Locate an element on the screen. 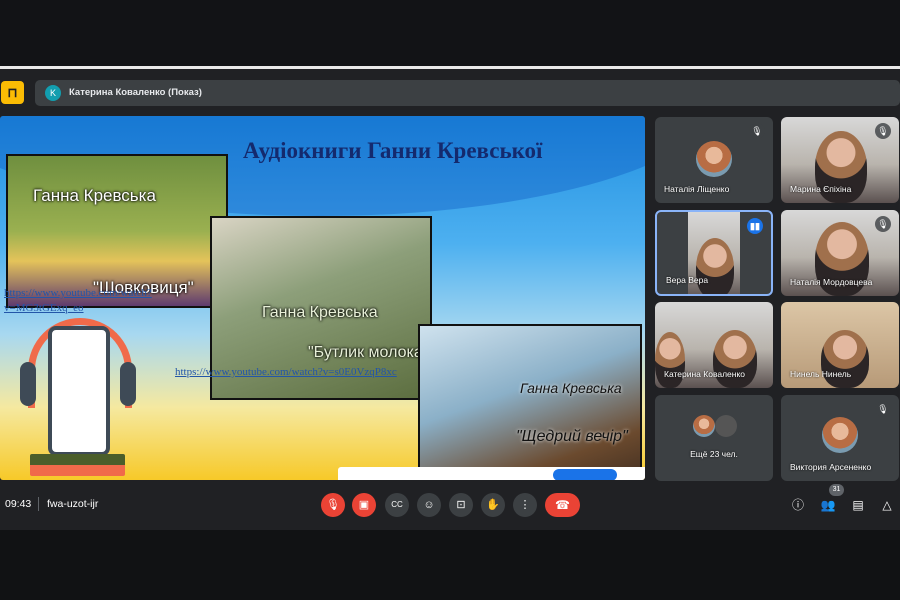 The image size is (900, 600). participant-name: Наталія Мордовцева is located at coordinates (831, 282).